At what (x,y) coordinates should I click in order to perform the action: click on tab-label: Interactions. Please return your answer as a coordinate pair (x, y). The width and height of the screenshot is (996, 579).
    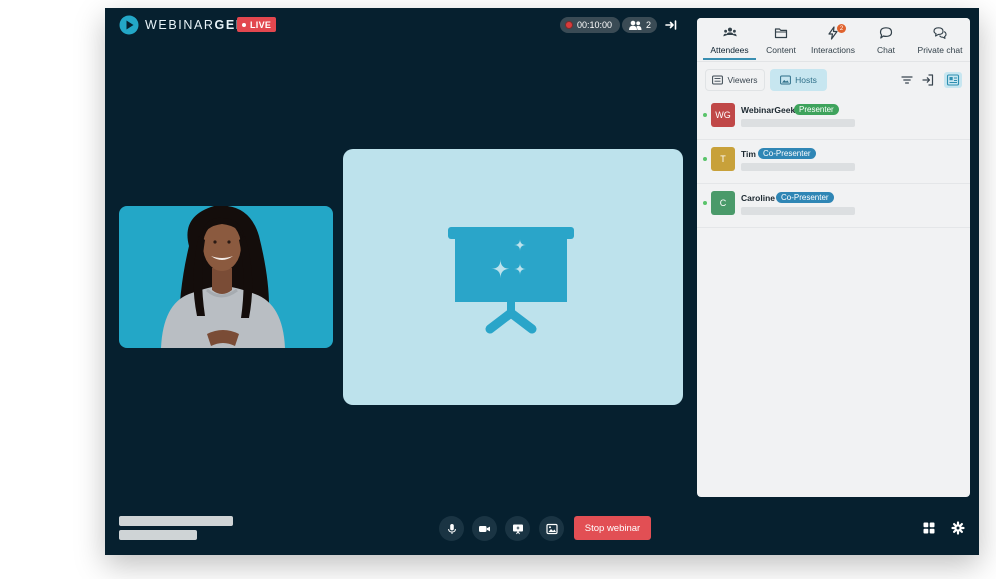
    Looking at the image, I should click on (833, 50).